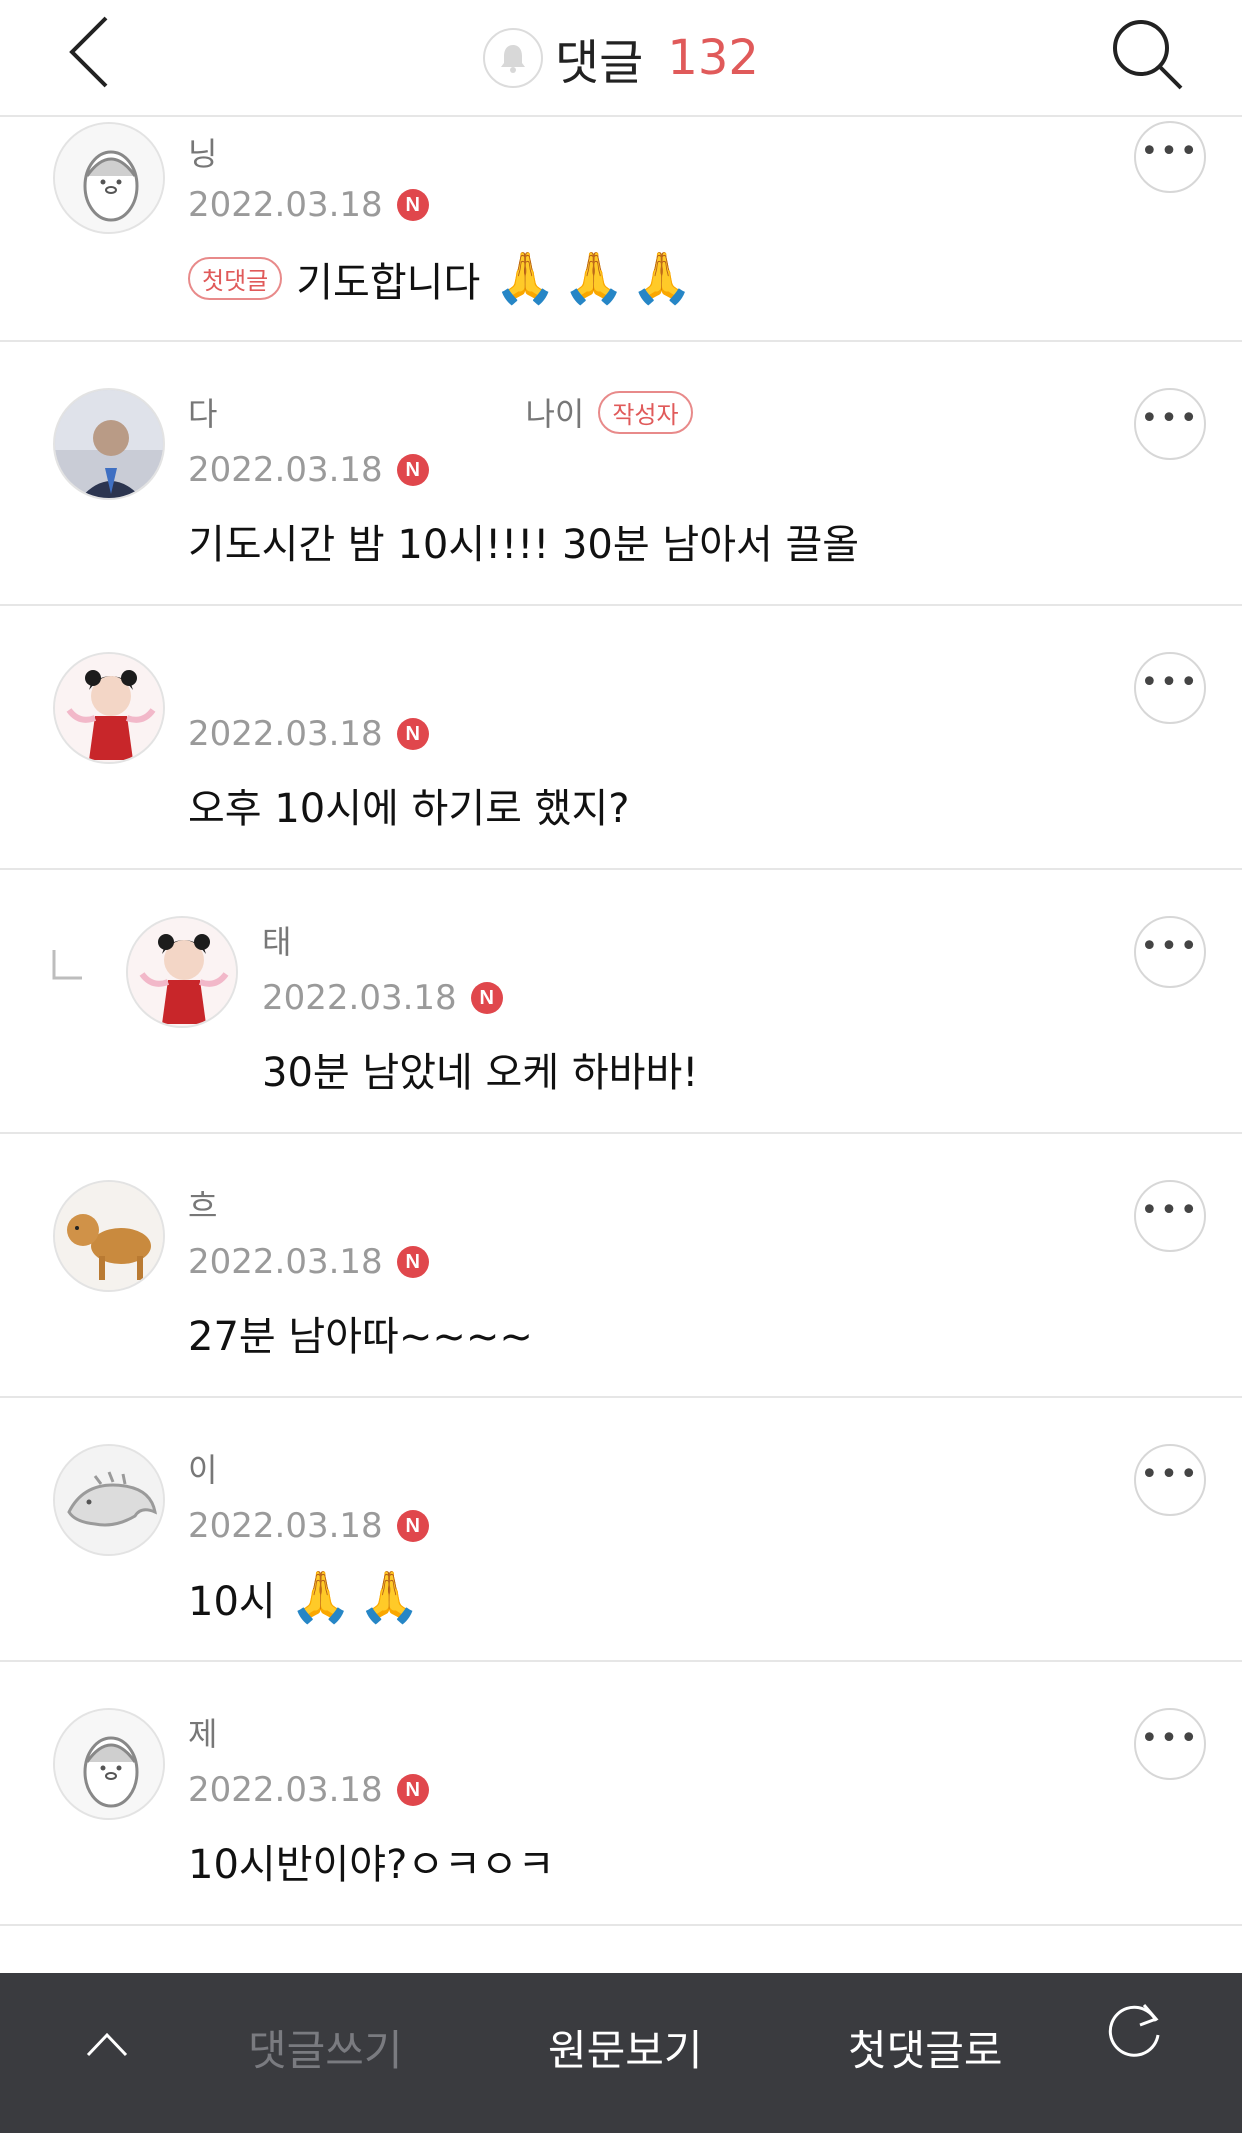 The image size is (1242, 2133). I want to click on comment-body: 27분 남아따~~~~, so click(360, 1333).